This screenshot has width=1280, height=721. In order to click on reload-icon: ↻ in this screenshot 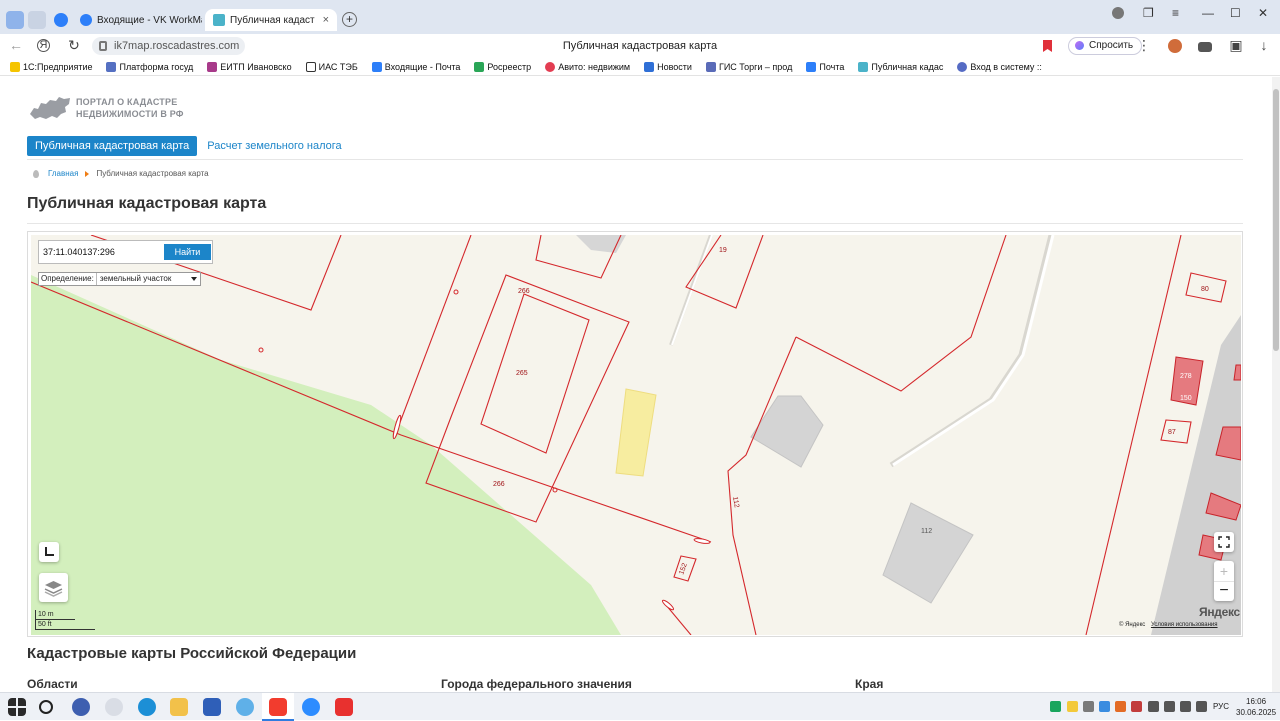, I will do `click(74, 45)`.